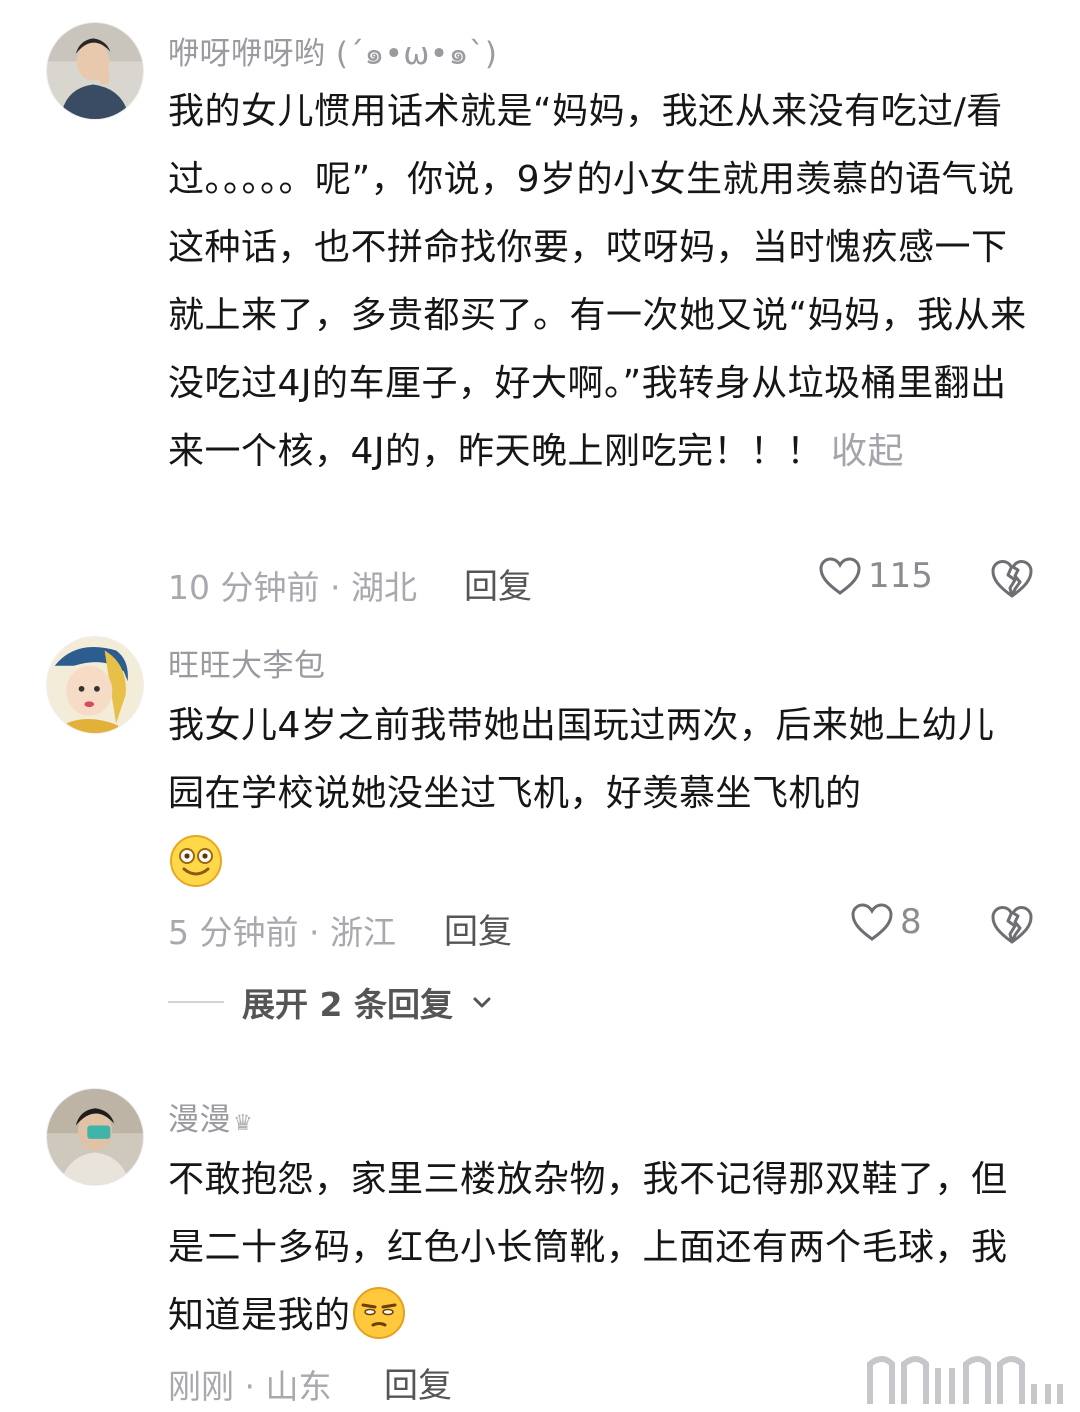  I want to click on comment-meta: 10 分钟前 · 湖北, so click(292, 587).